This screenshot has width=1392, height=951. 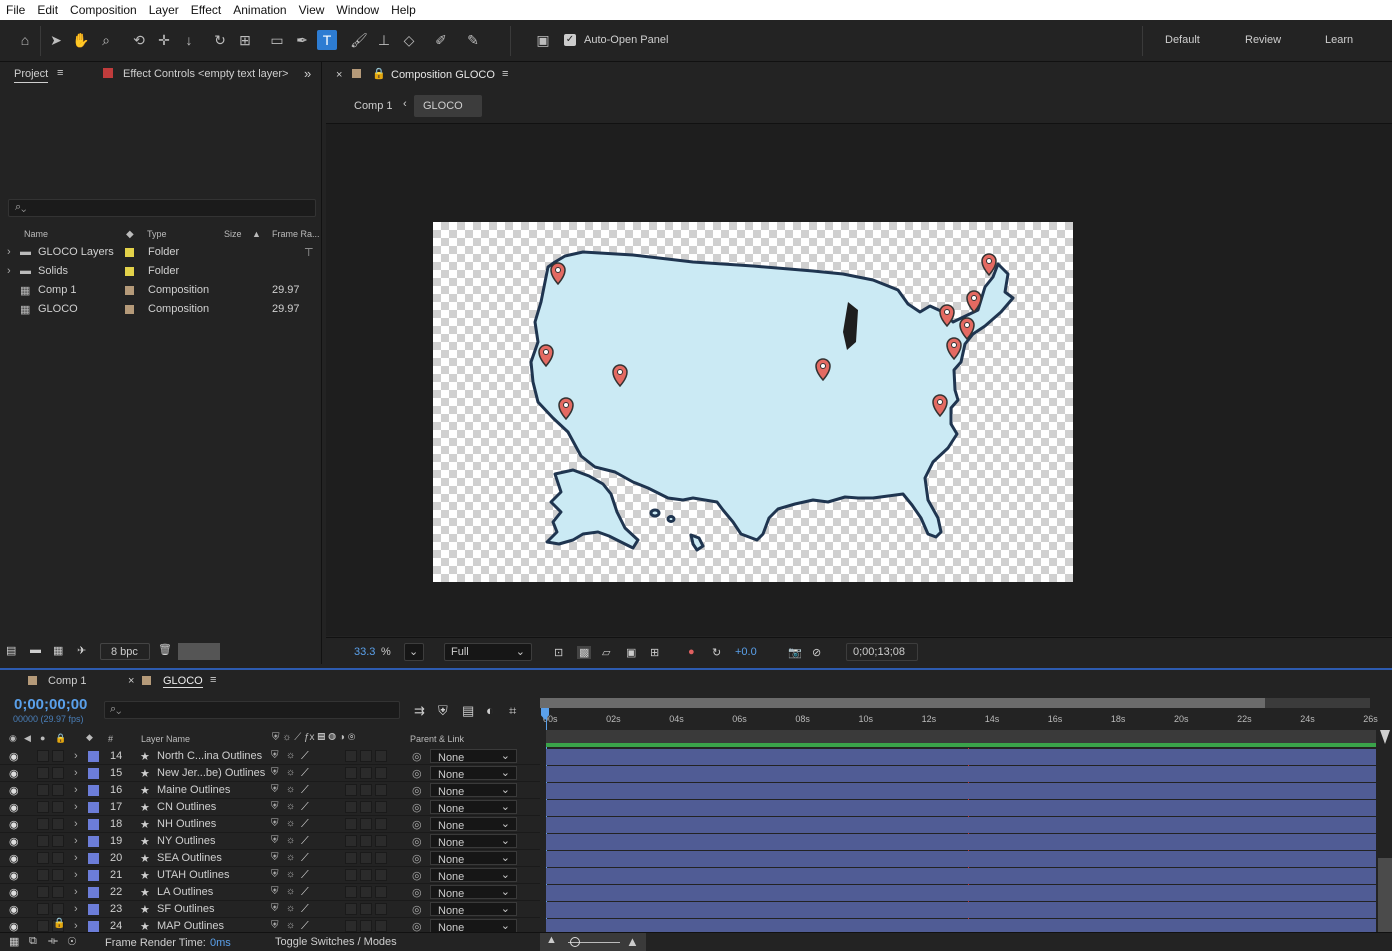 I want to click on guides-icon: ⊞, so click(x=654, y=652).